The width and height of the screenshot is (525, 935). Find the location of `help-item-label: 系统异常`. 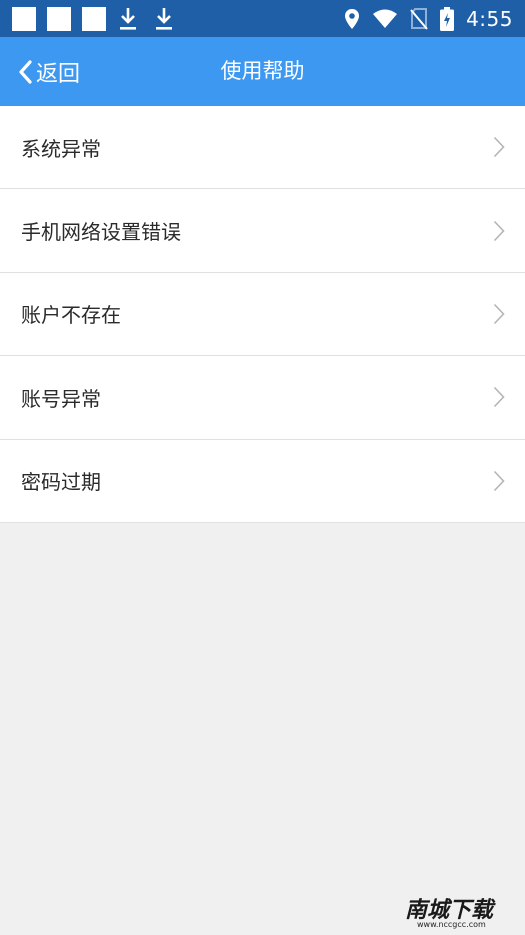

help-item-label: 系统异常 is located at coordinates (61, 148).